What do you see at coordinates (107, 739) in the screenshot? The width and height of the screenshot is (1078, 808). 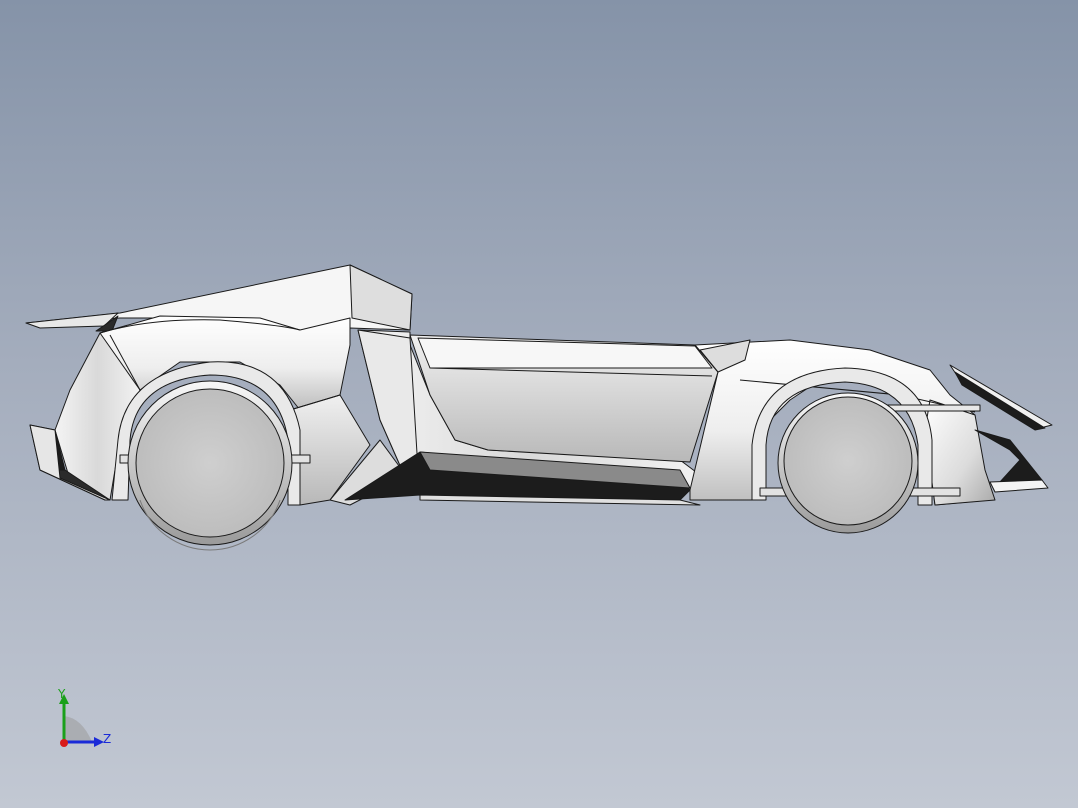 I see `triad-z-label: Z` at bounding box center [107, 739].